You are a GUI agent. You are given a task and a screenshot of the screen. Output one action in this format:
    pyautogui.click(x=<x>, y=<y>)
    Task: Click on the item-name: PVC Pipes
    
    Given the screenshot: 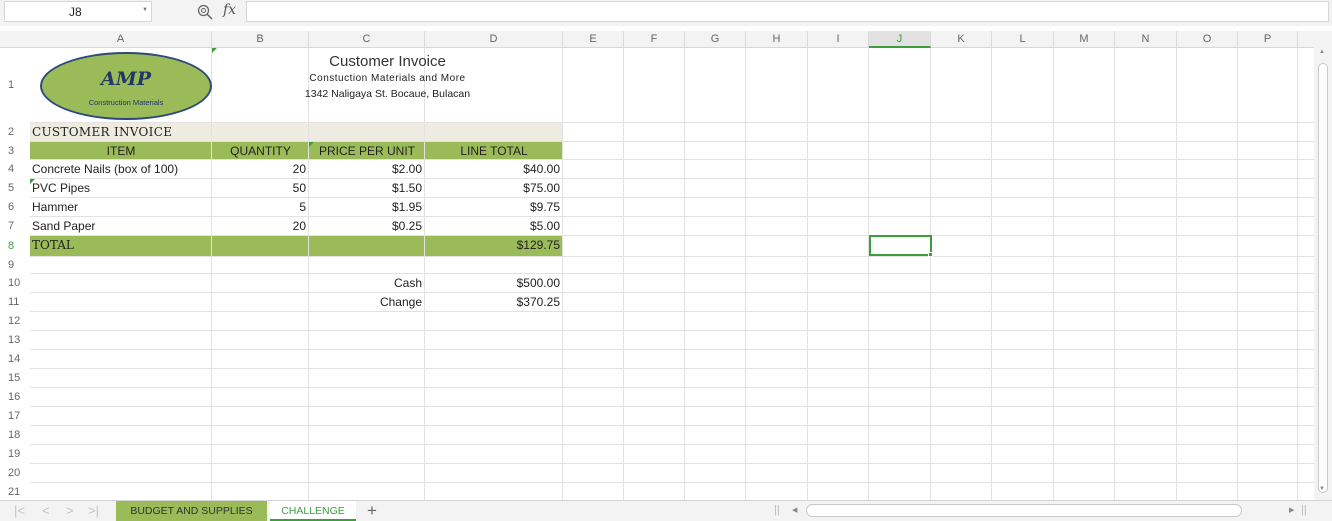 What is the action you would take?
    pyautogui.click(x=61, y=188)
    